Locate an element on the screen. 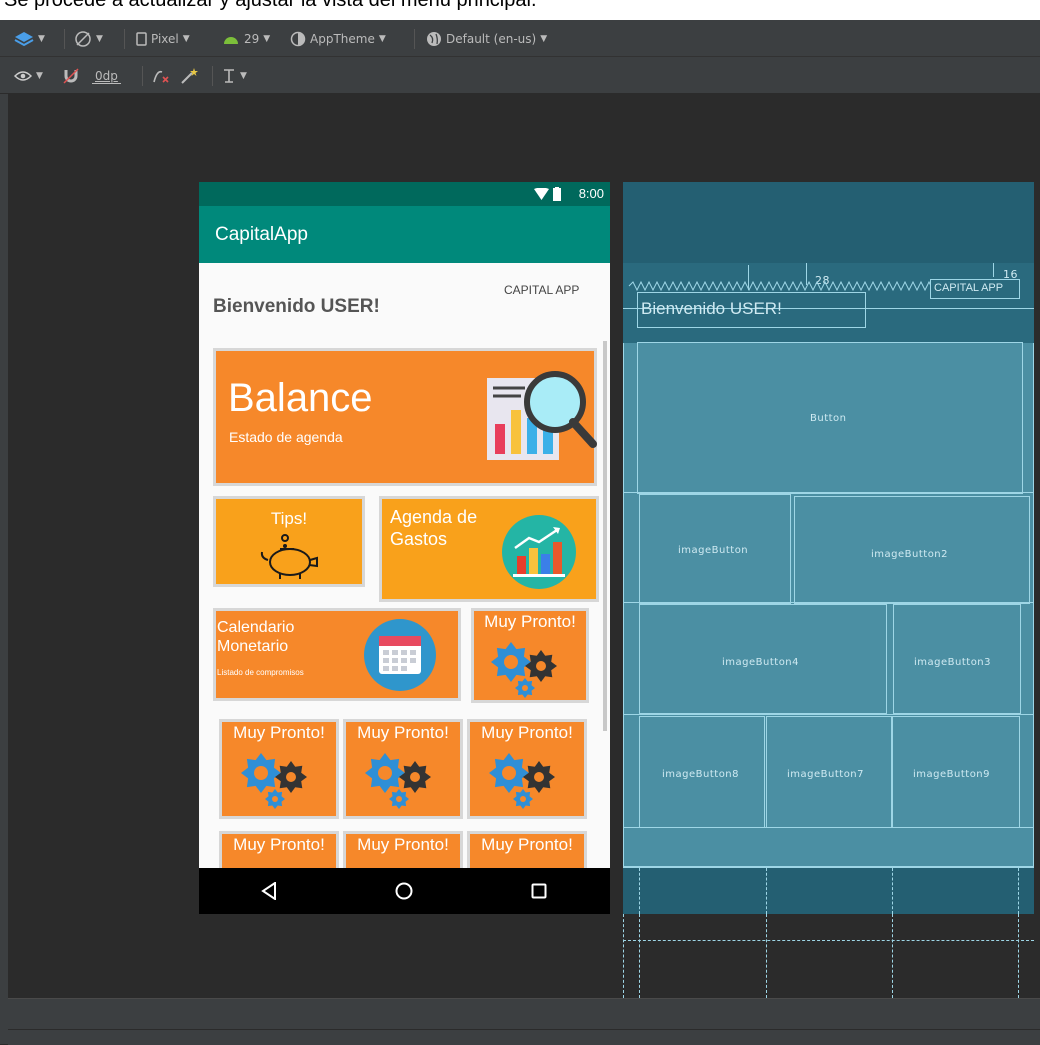  app-bar: CapitalApp is located at coordinates (404, 234).